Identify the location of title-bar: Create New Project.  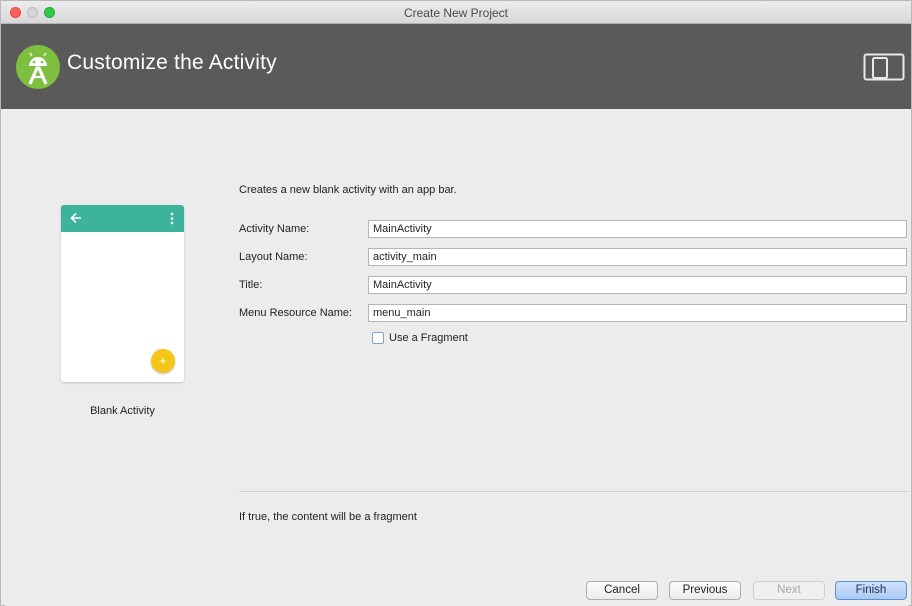
(456, 12).